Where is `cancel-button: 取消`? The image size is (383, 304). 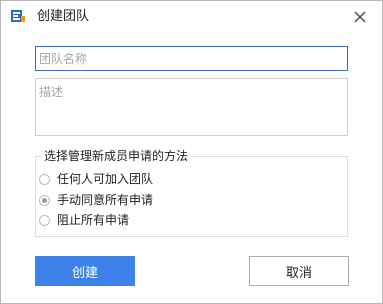
cancel-button: 取消 is located at coordinates (299, 271).